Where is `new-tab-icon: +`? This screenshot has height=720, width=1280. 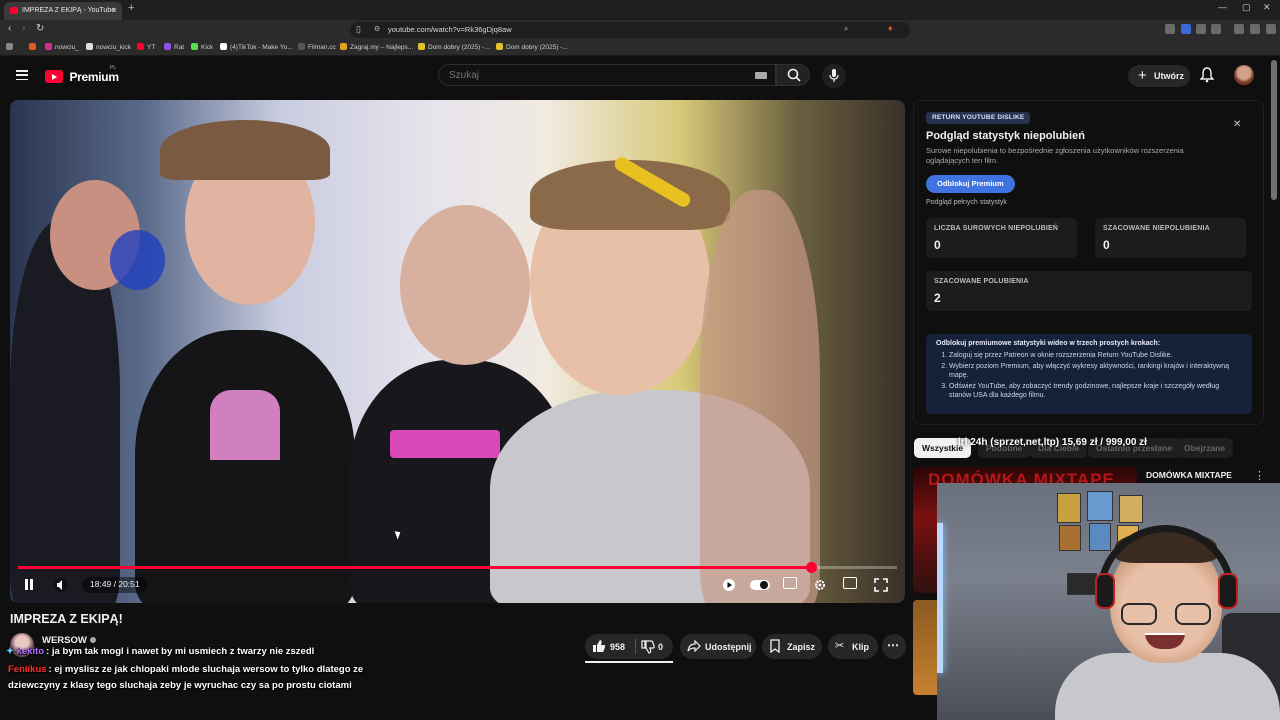 new-tab-icon: + is located at coordinates (131, 8).